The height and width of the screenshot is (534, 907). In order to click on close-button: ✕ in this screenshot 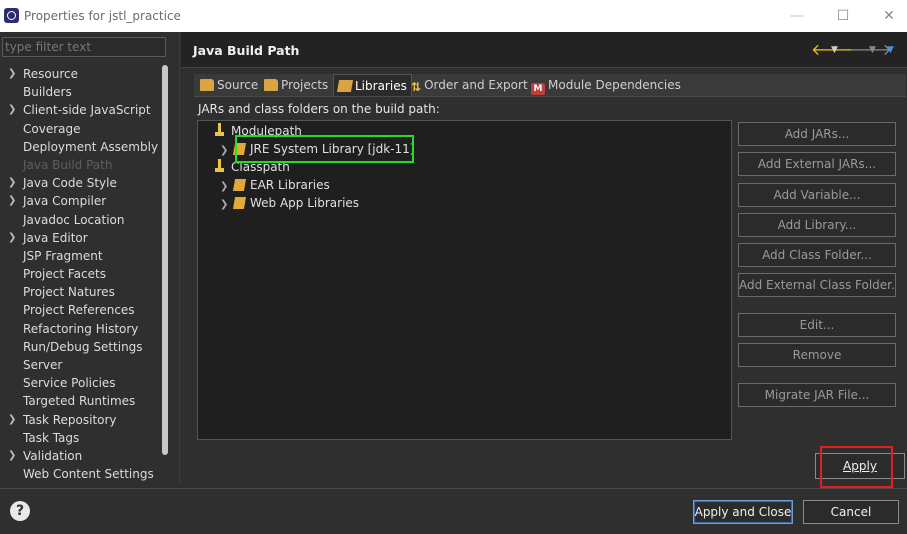, I will do `click(886, 16)`.